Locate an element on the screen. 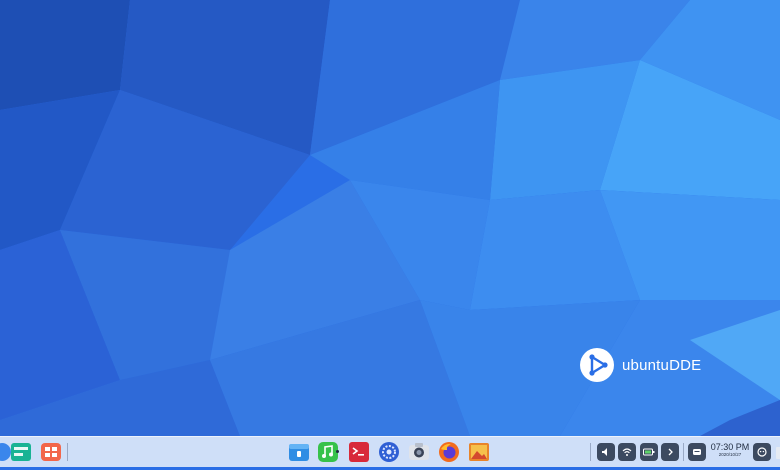 The width and height of the screenshot is (780, 470). clock: 07:30 PM 2020/10/27 is located at coordinates (730, 450).